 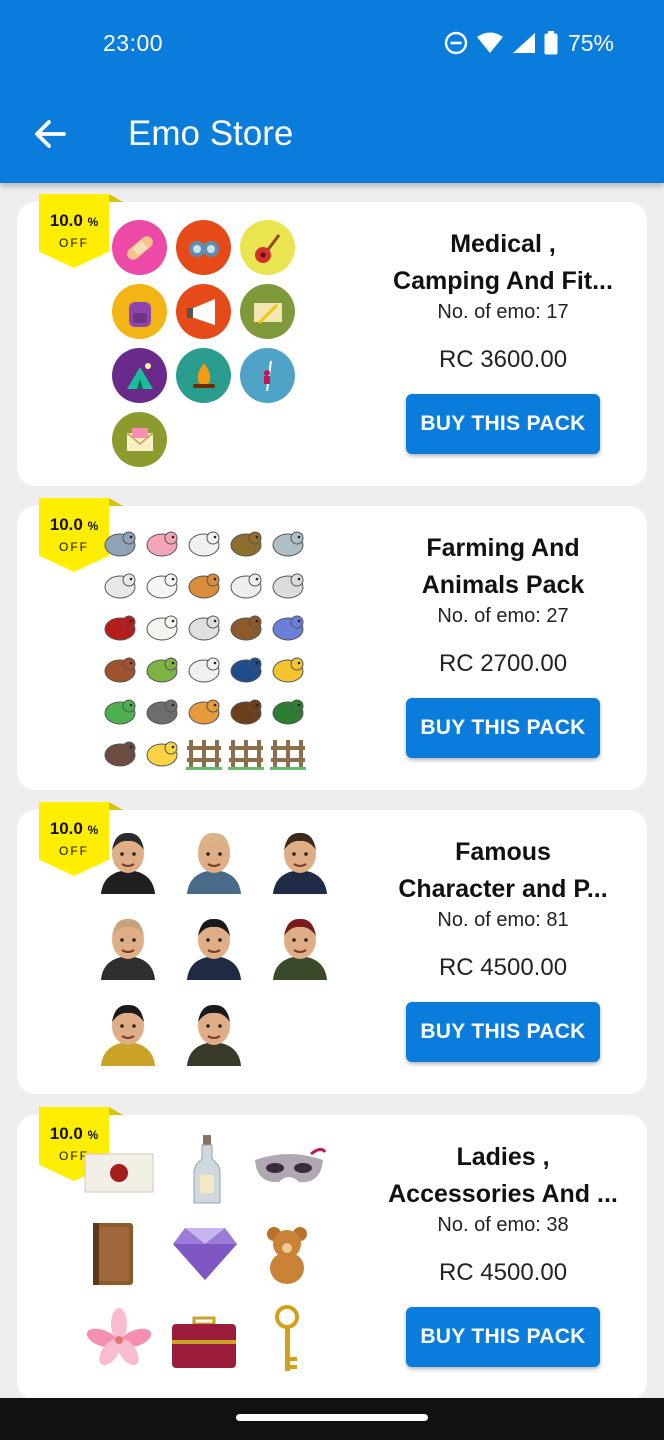 I want to click on horse-icon, so click(x=246, y=711).